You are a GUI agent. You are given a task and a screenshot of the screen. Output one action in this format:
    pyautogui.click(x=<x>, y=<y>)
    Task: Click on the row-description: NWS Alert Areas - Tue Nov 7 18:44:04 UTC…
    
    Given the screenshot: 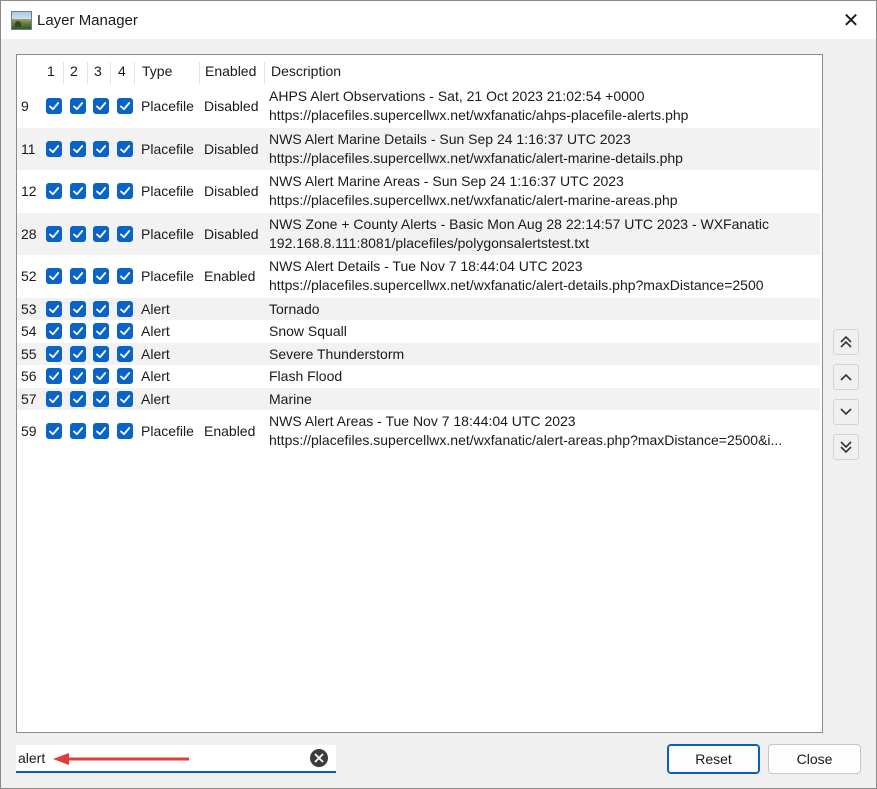 What is the action you would take?
    pyautogui.click(x=525, y=431)
    